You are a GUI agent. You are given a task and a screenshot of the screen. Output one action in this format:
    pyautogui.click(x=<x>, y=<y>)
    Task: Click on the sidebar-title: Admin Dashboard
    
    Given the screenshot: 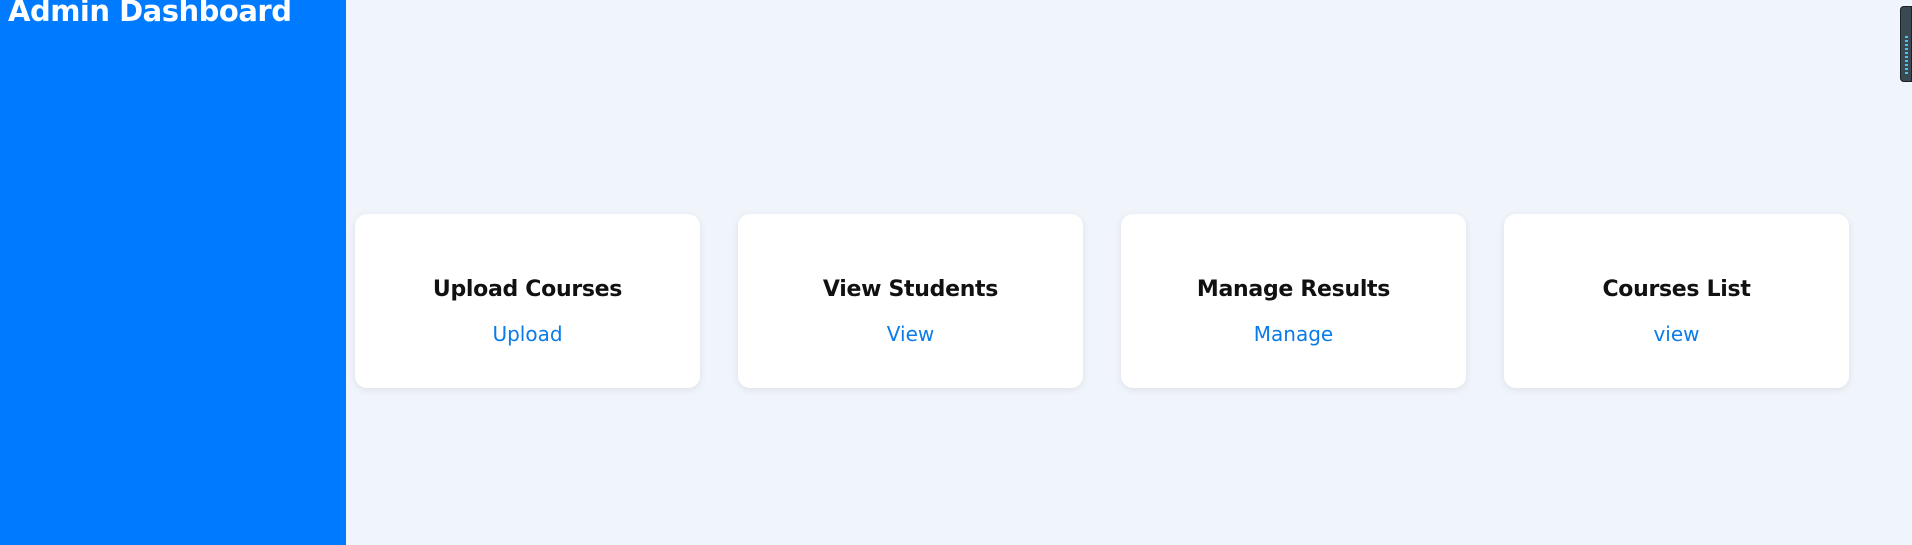 What is the action you would take?
    pyautogui.click(x=150, y=14)
    